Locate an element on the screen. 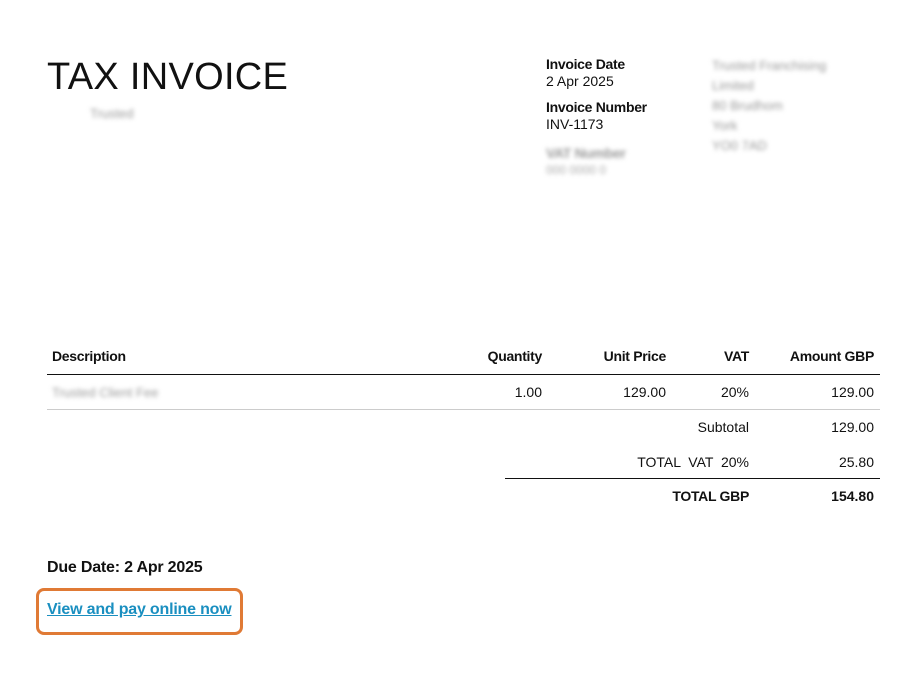 This screenshot has width=900, height=676. supplier-line: Trusted Franchising is located at coordinates (769, 65).